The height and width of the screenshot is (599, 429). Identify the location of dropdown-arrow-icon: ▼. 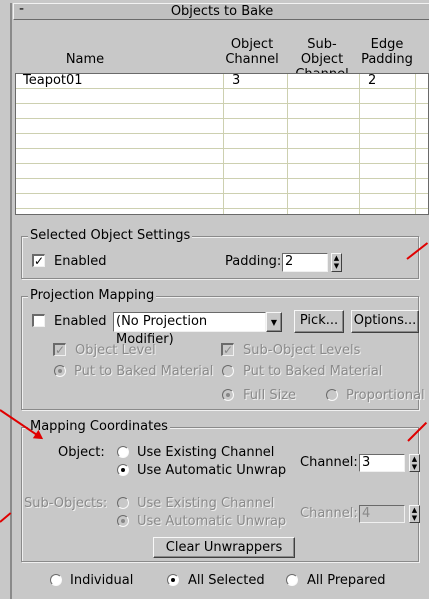
(274, 322).